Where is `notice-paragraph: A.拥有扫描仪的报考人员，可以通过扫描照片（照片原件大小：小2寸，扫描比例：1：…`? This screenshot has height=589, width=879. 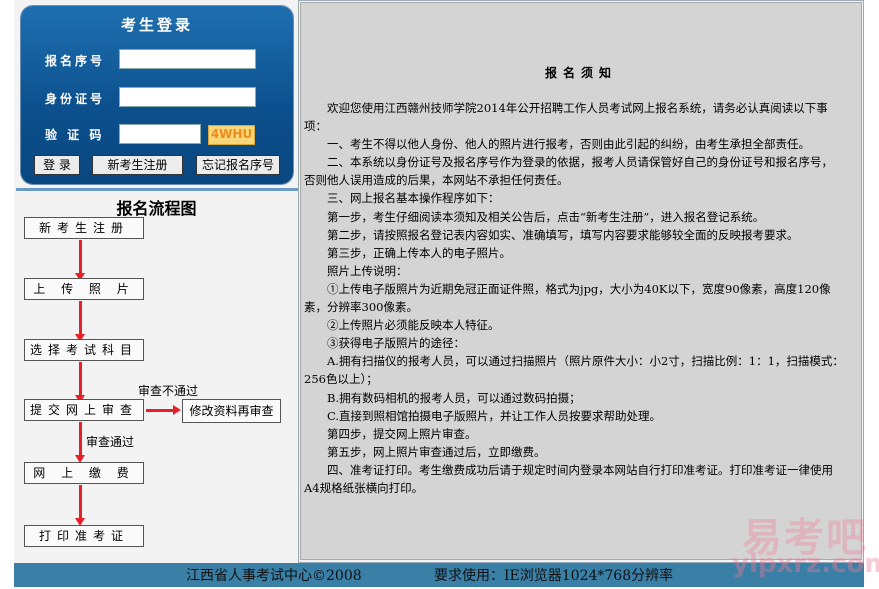 notice-paragraph: A.拥有扫描仪的报考人员，可以通过扫描照片（照片原件大小：小2寸，扫描比例：1：… is located at coordinates (574, 370).